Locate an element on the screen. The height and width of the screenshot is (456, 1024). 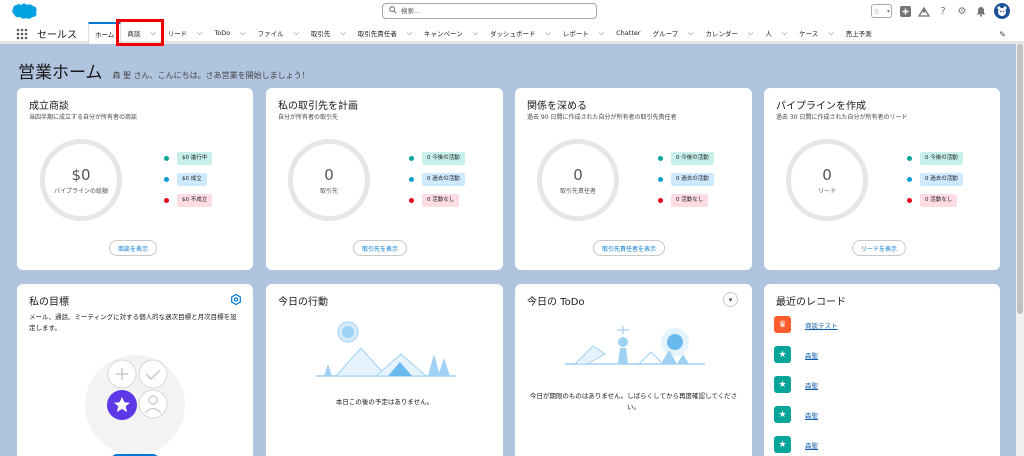
app-launcher-icon is located at coordinates (22, 34).